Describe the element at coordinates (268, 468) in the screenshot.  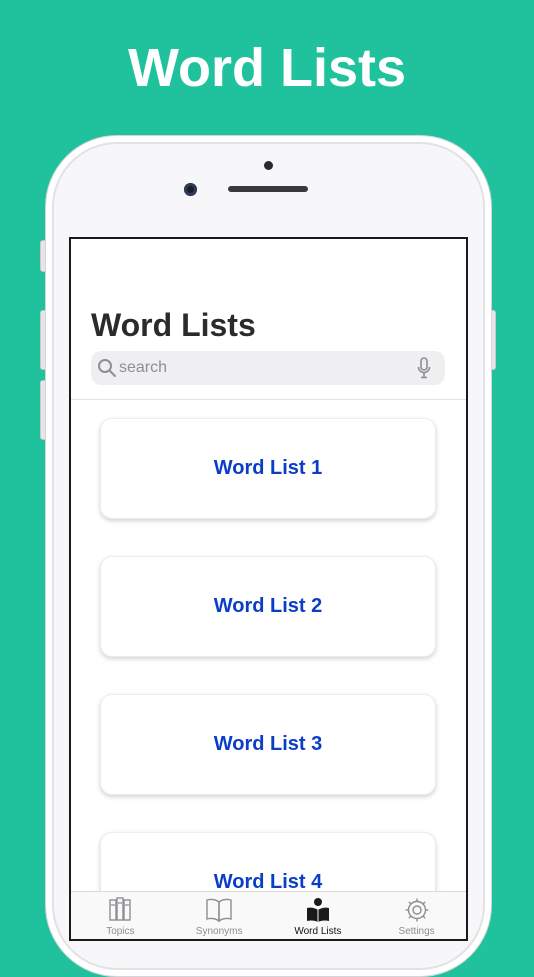
I see `word-list-card-1: Word List 1` at that location.